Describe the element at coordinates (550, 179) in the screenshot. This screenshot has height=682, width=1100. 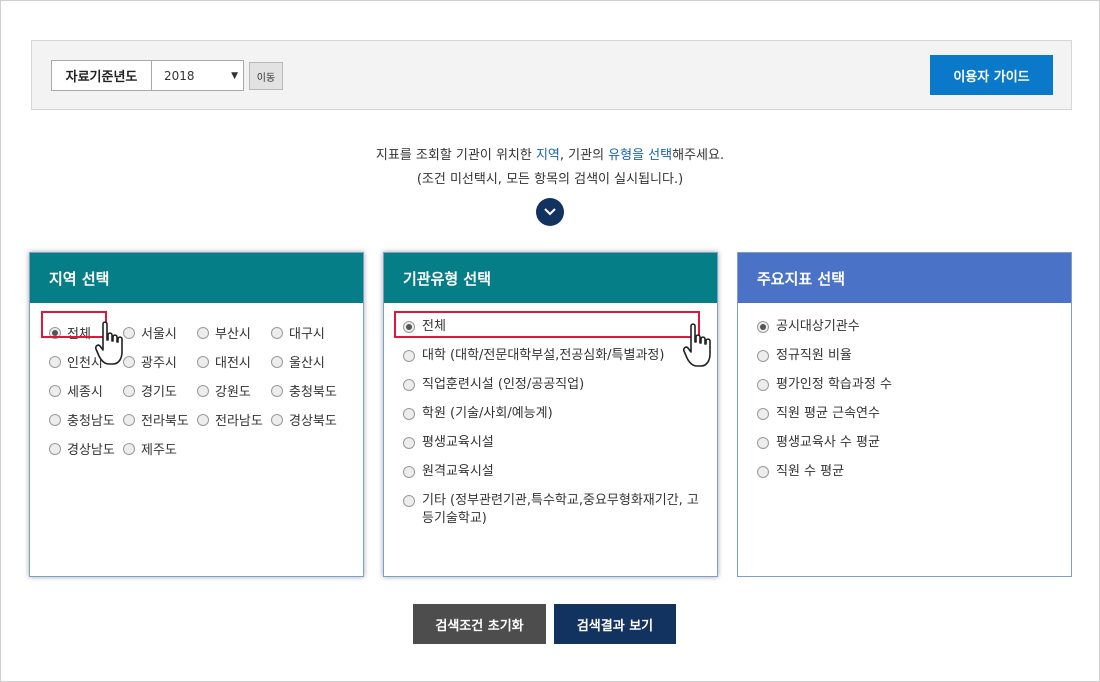
I see `instruction-line-2: (조건 미선택시, 모든 항목의 검색이 실시됩니다.)` at that location.